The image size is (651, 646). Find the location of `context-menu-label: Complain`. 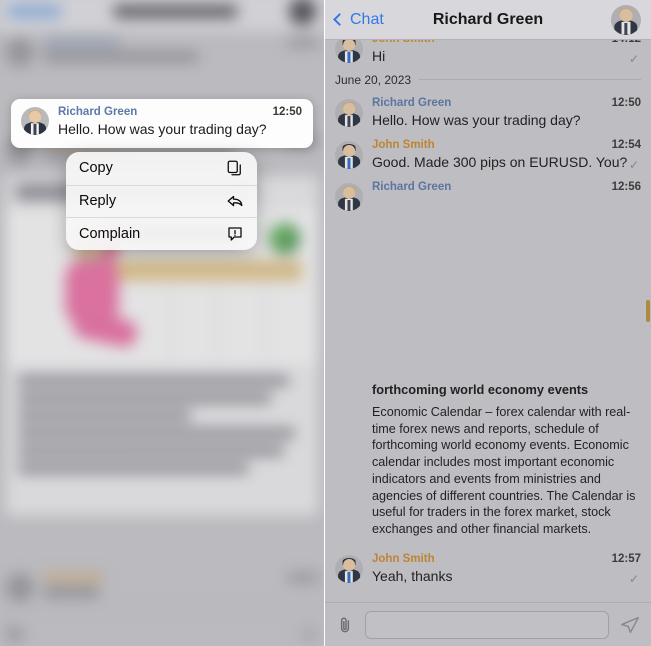

context-menu-label: Complain is located at coordinates (110, 233).